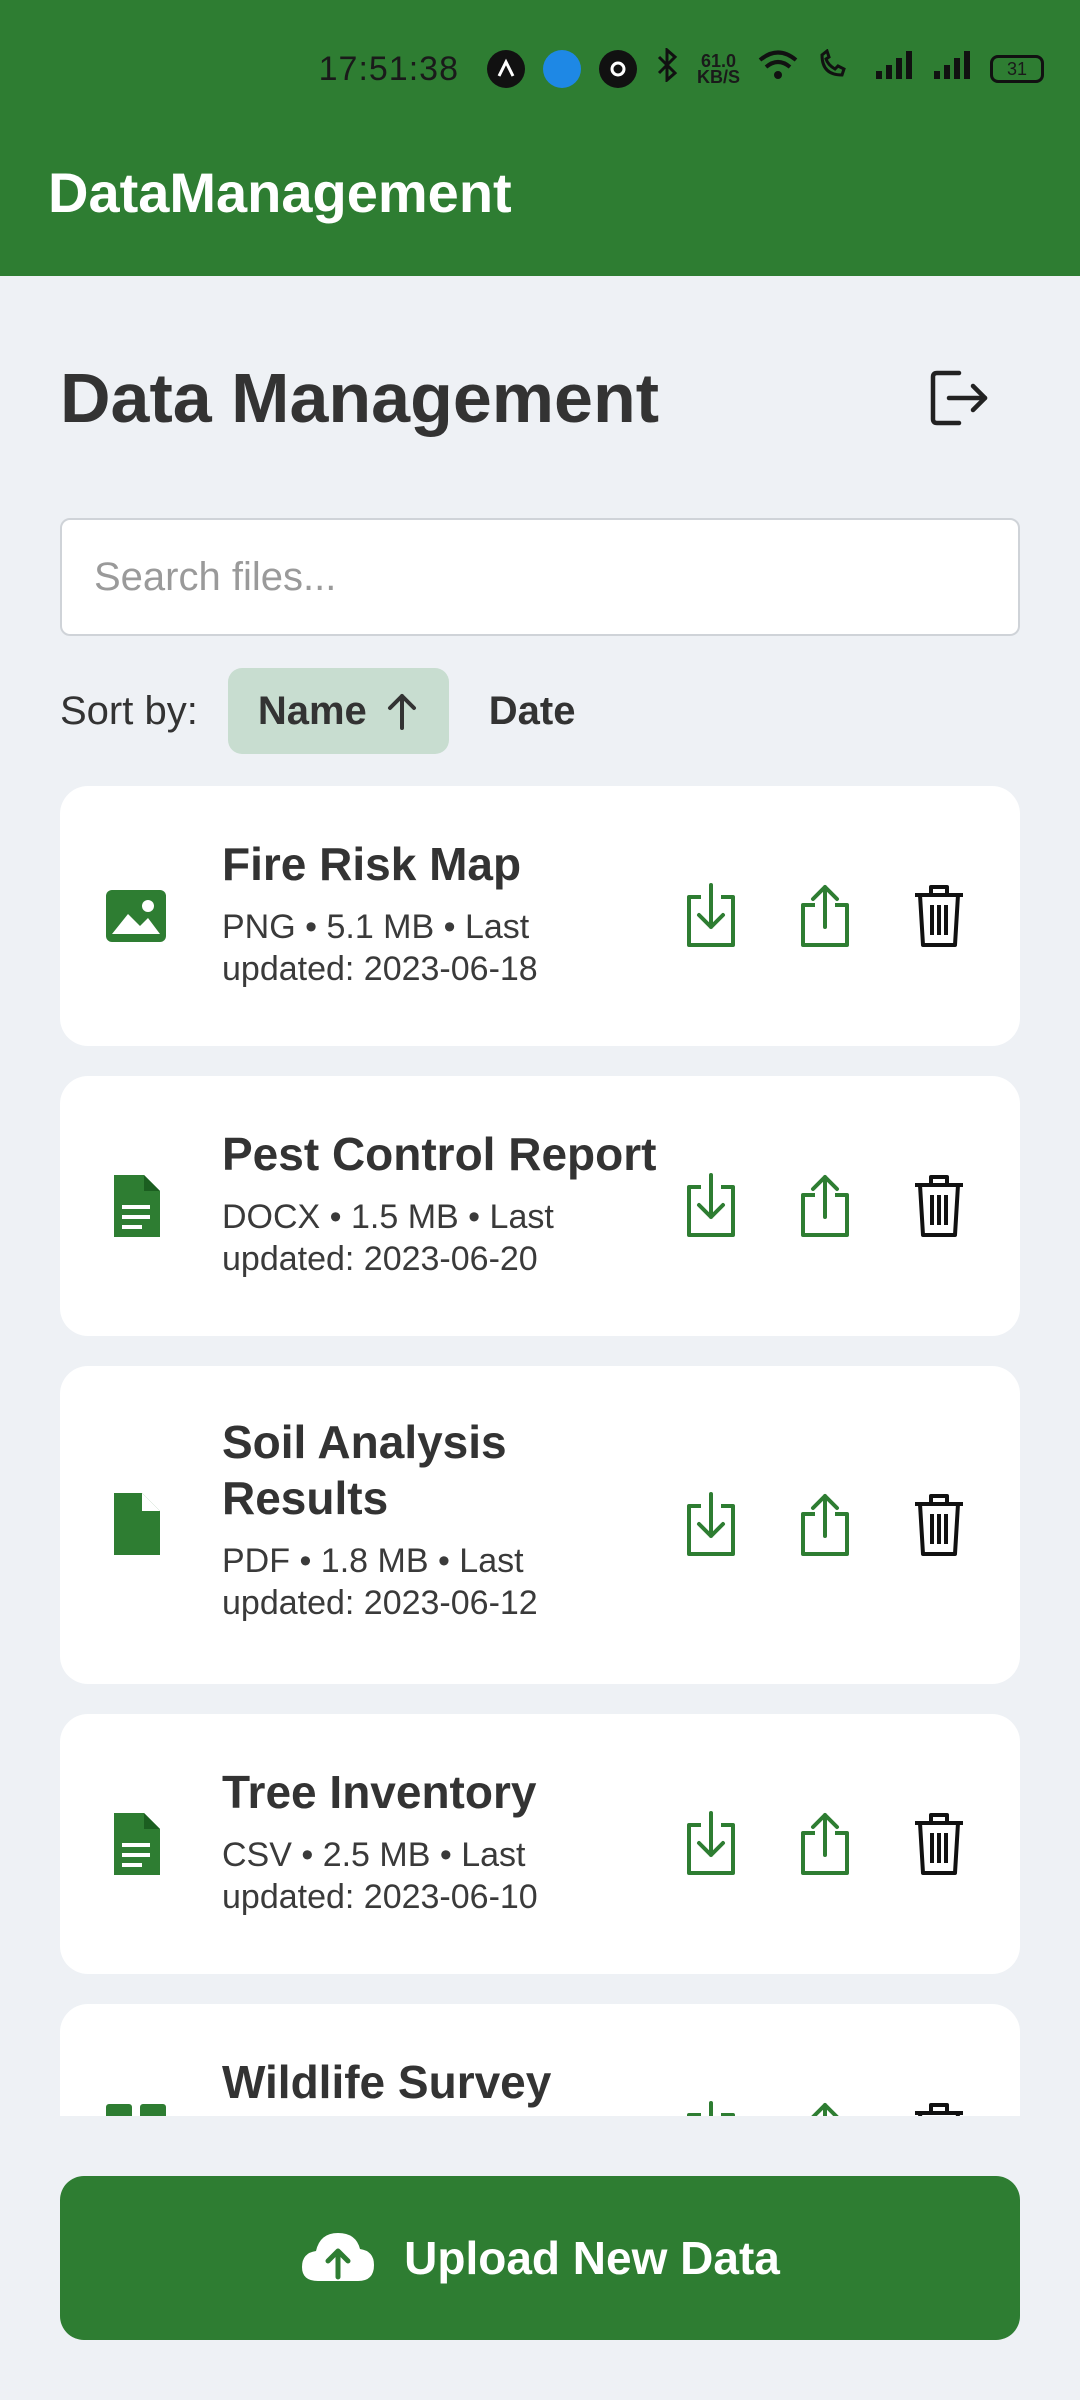 This screenshot has width=1080, height=2400. I want to click on file-meta: PDF • 1.8 MB • Last updated: 2023-06-12, so click(380, 1582).